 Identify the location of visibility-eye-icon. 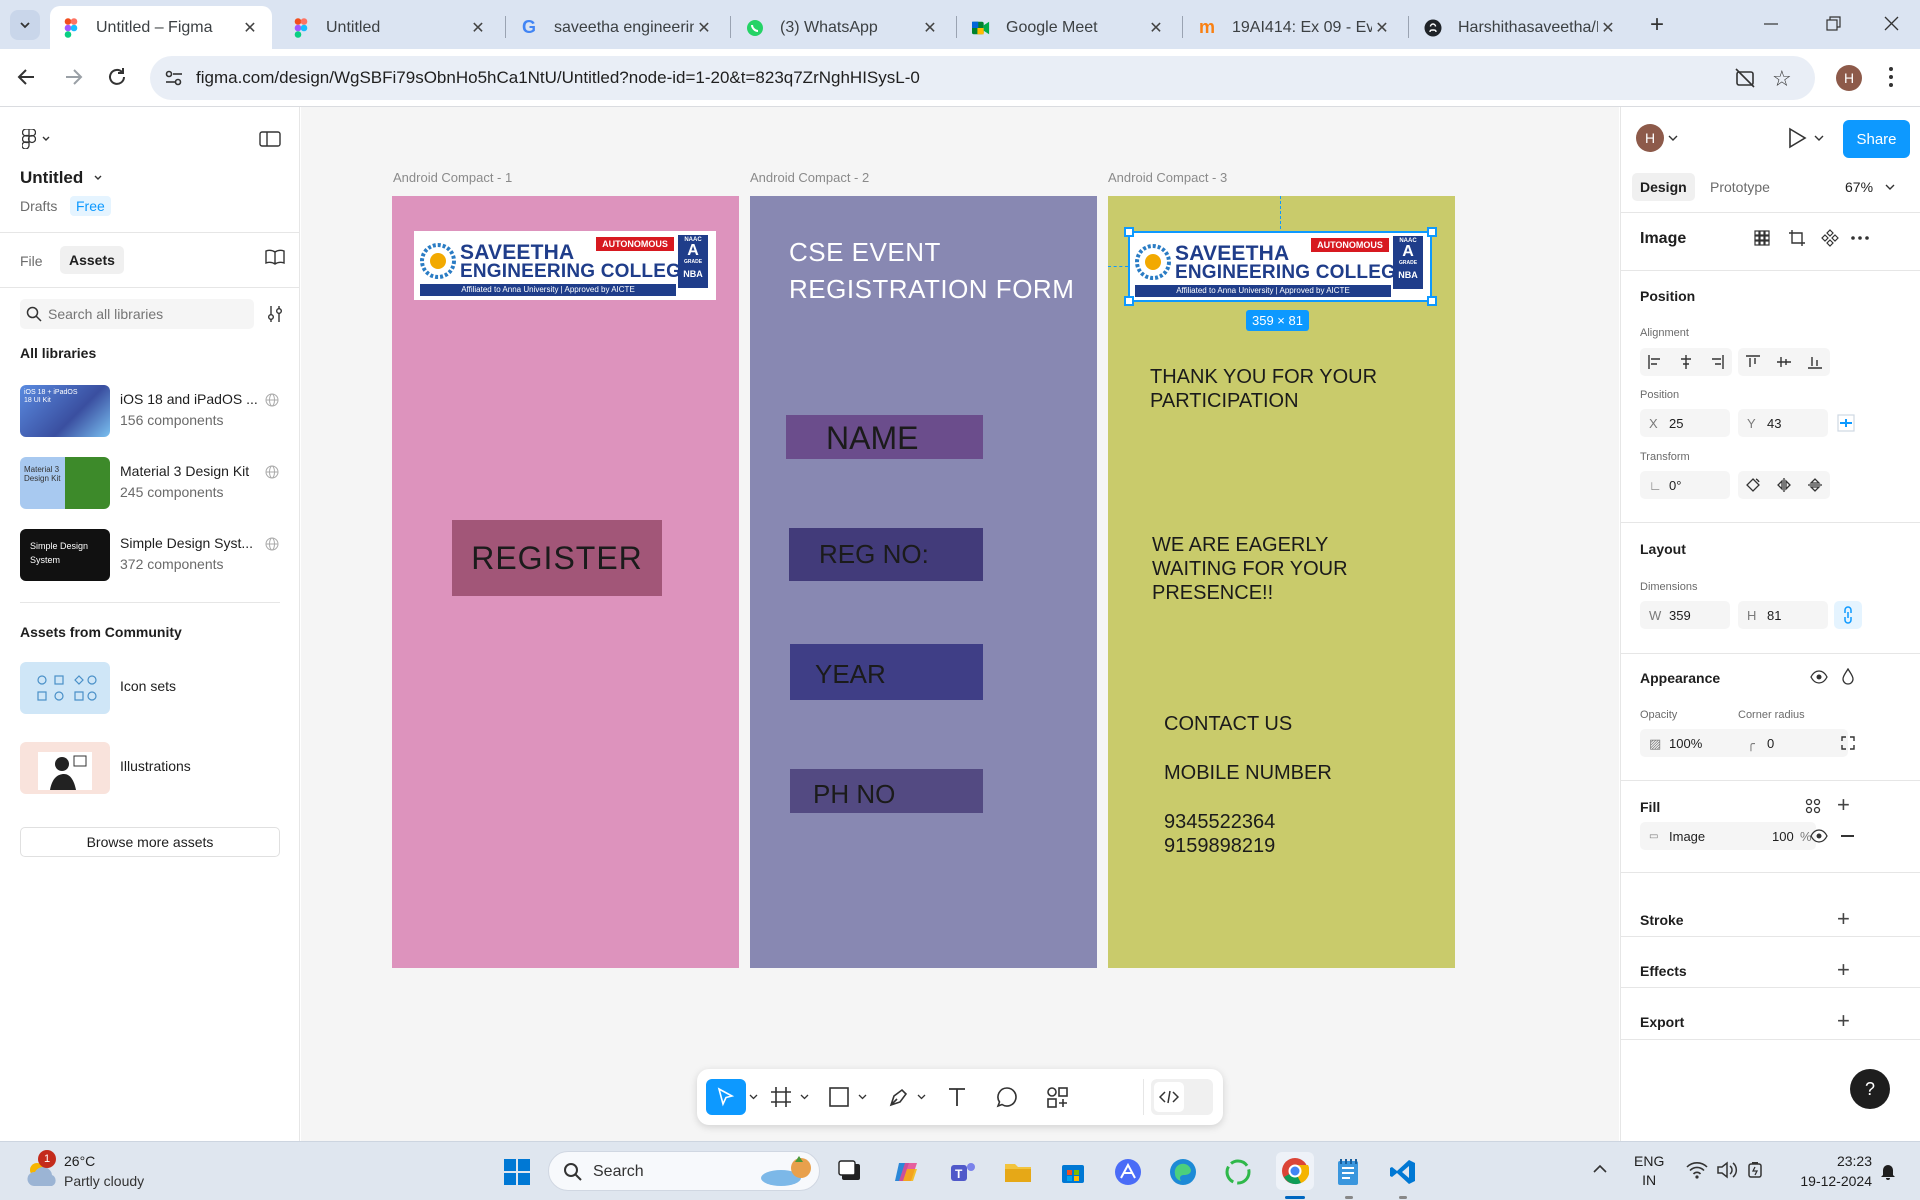
(1819, 677).